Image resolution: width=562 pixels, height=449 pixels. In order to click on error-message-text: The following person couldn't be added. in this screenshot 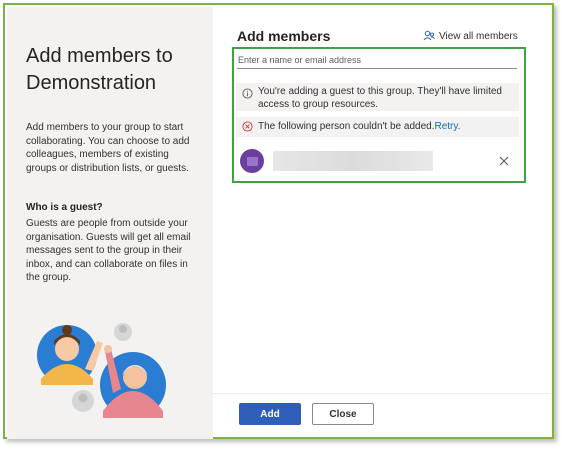, I will do `click(346, 126)`.